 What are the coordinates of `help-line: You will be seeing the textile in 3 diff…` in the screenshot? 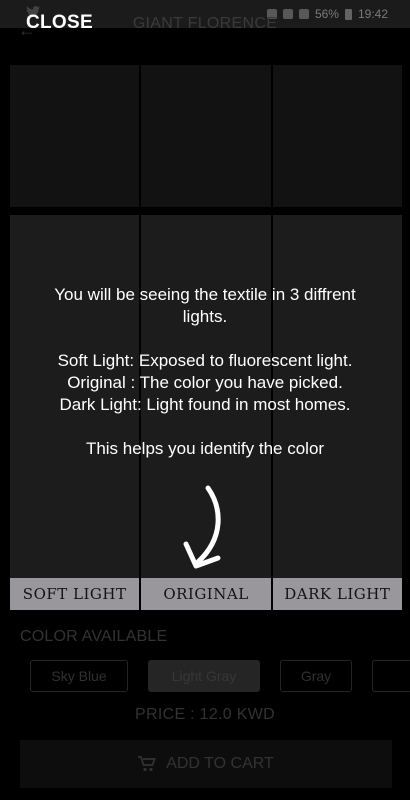 It's located at (205, 294).